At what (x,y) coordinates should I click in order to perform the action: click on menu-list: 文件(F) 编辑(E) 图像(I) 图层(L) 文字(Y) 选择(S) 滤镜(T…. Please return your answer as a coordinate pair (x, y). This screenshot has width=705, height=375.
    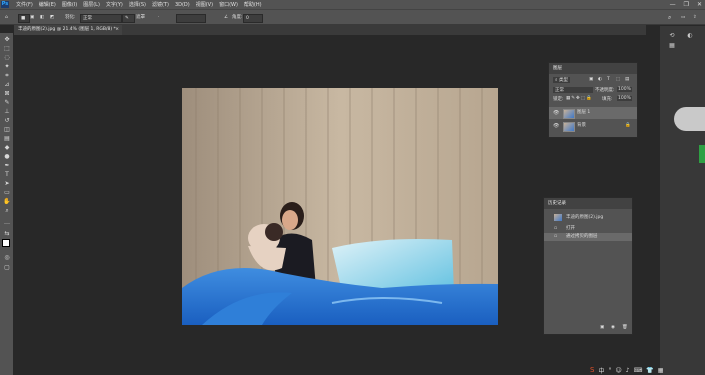
    Looking at the image, I should click on (139, 4).